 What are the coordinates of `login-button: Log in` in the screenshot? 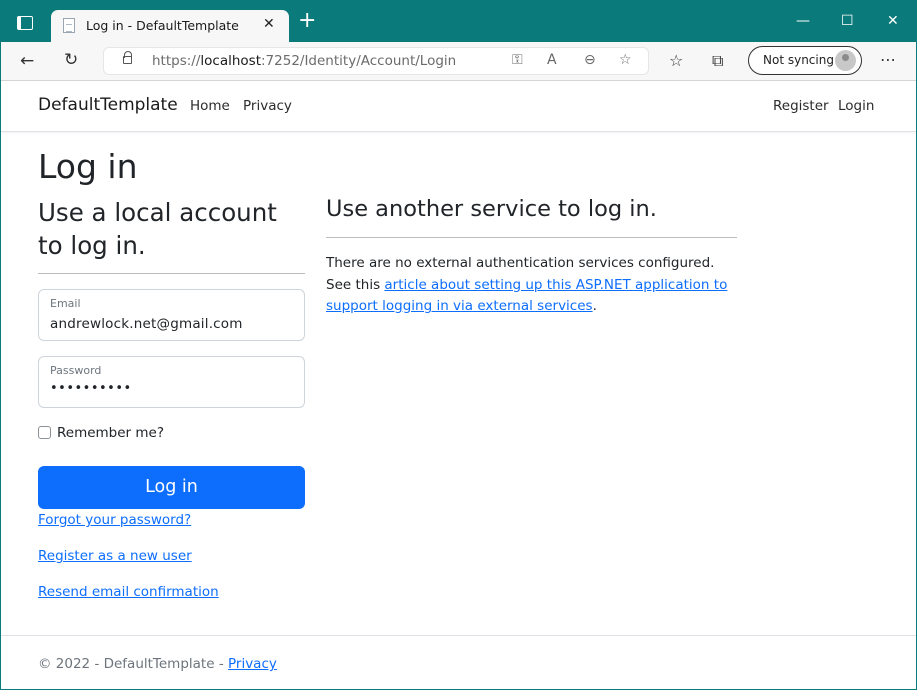 It's located at (171, 487).